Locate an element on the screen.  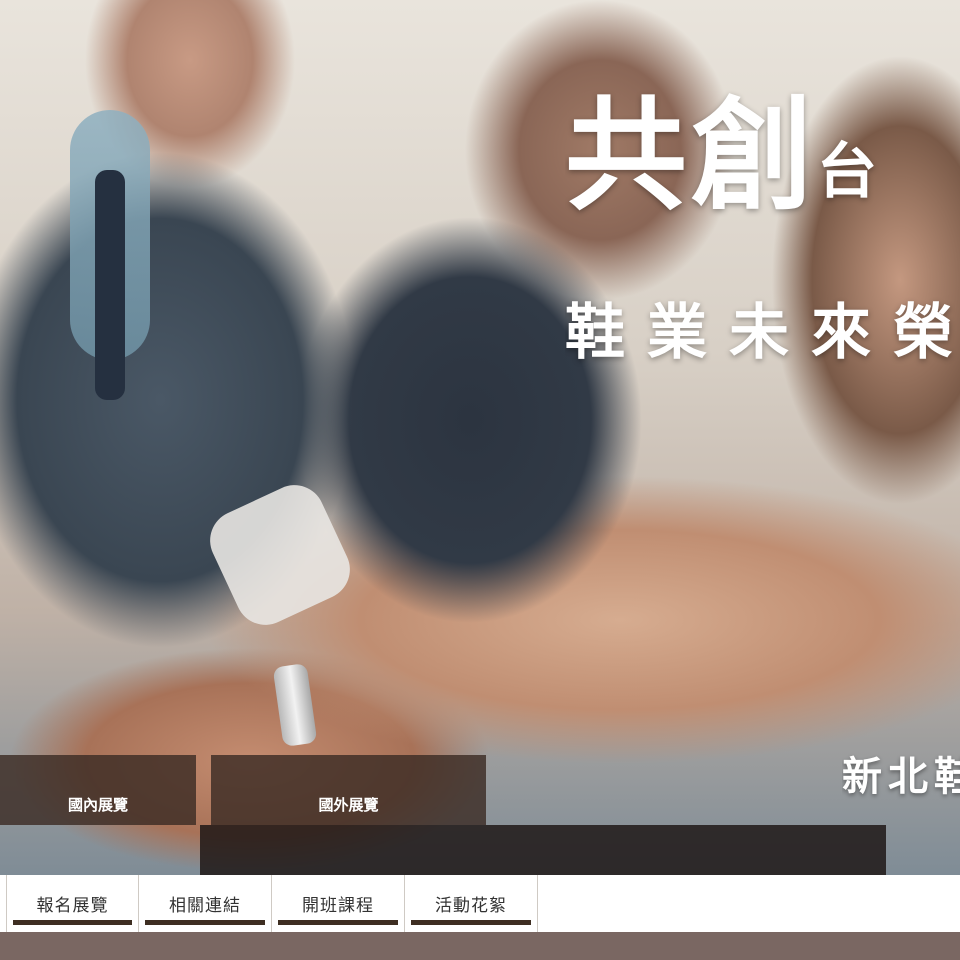
headline-small-text: 台 is located at coordinates (849, 172).